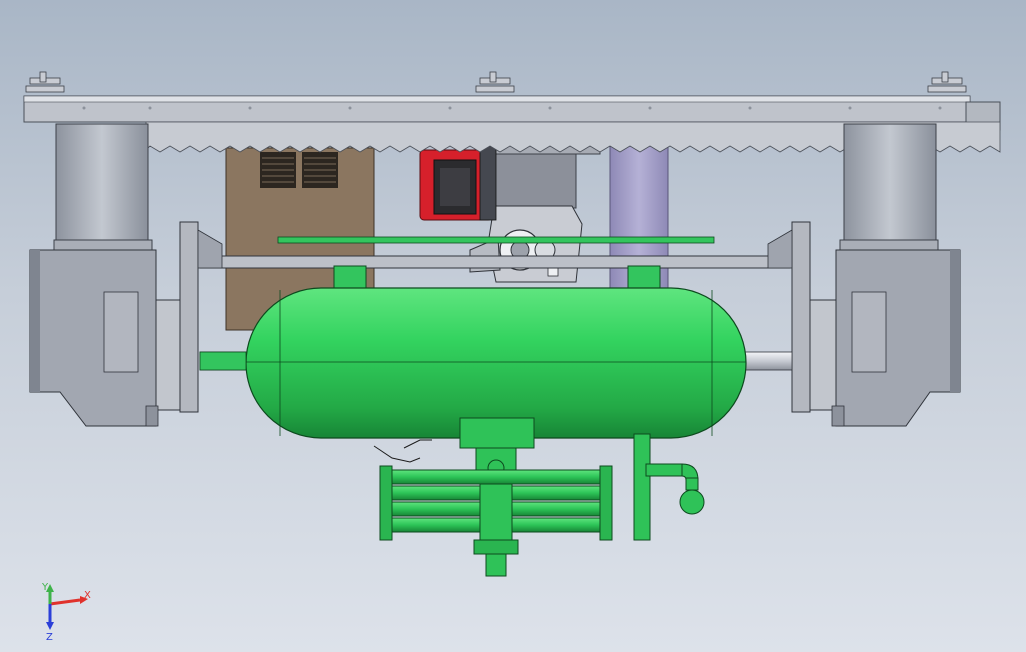  Describe the element at coordinates (87, 595) in the screenshot. I see `x-axis-label: X` at that location.